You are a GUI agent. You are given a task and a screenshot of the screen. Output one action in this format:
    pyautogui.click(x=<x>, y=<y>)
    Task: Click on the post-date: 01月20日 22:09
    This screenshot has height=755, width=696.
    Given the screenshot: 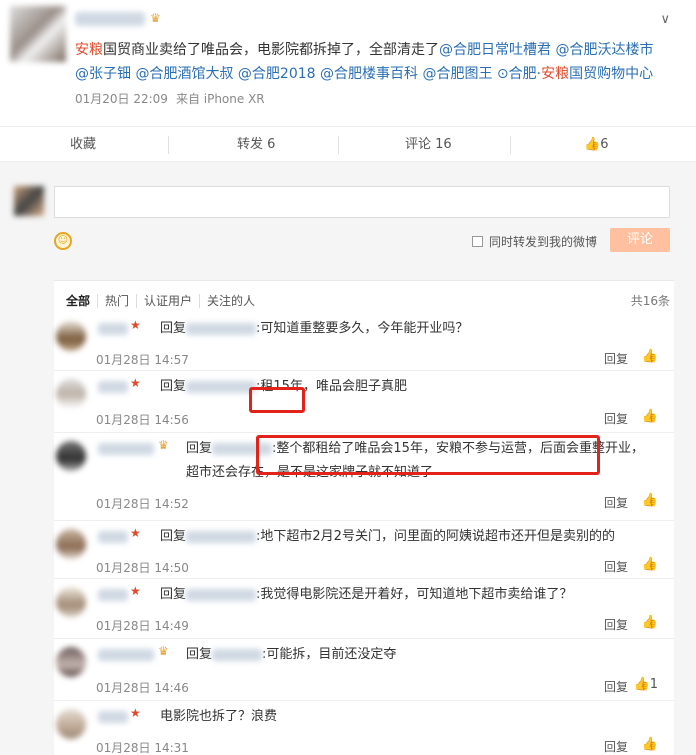 What is the action you would take?
    pyautogui.click(x=121, y=99)
    